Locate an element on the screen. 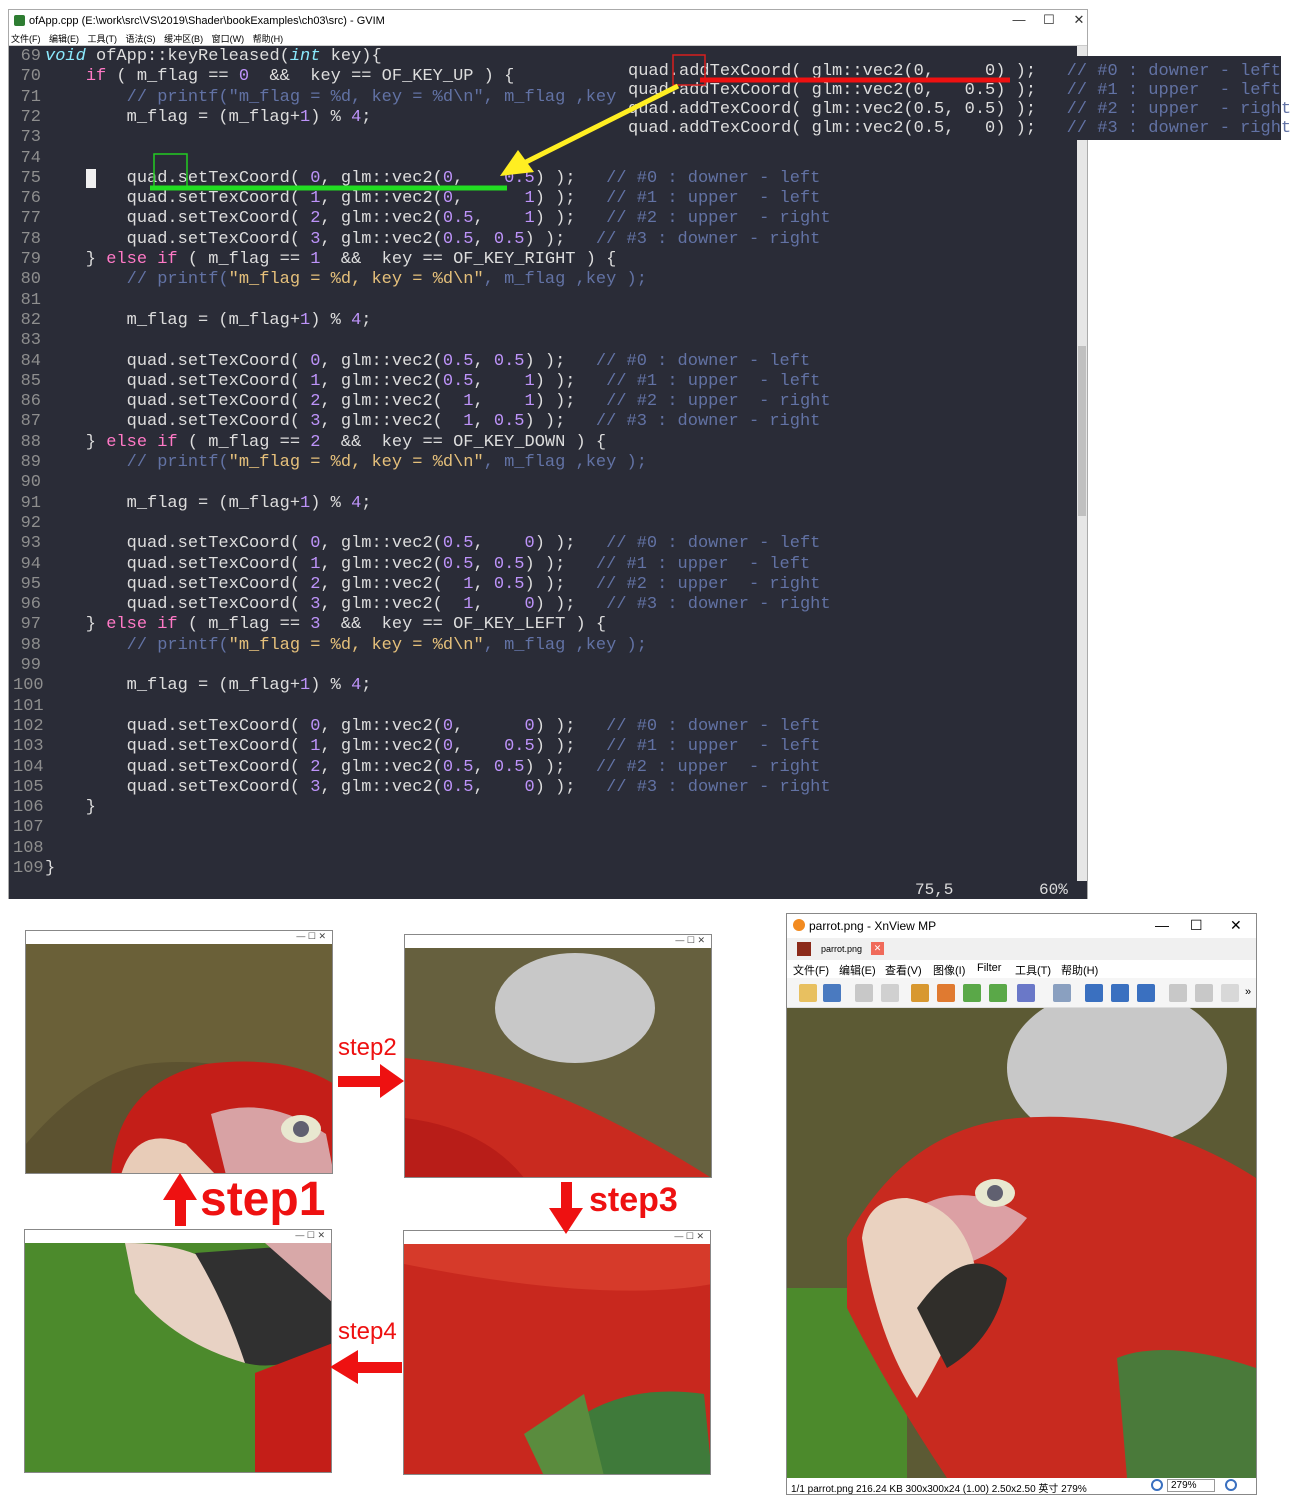 This screenshot has width=1300, height=1500. menu-filter: Filter is located at coordinates (989, 968).